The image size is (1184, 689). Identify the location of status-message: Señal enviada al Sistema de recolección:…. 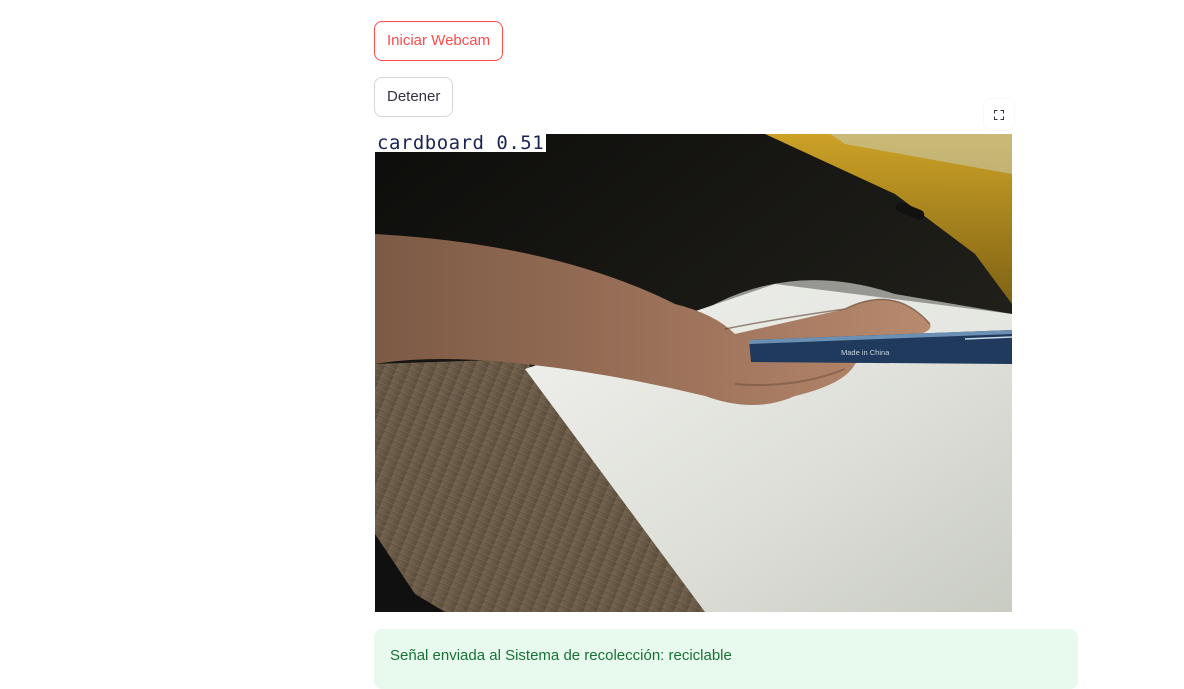
(726, 659).